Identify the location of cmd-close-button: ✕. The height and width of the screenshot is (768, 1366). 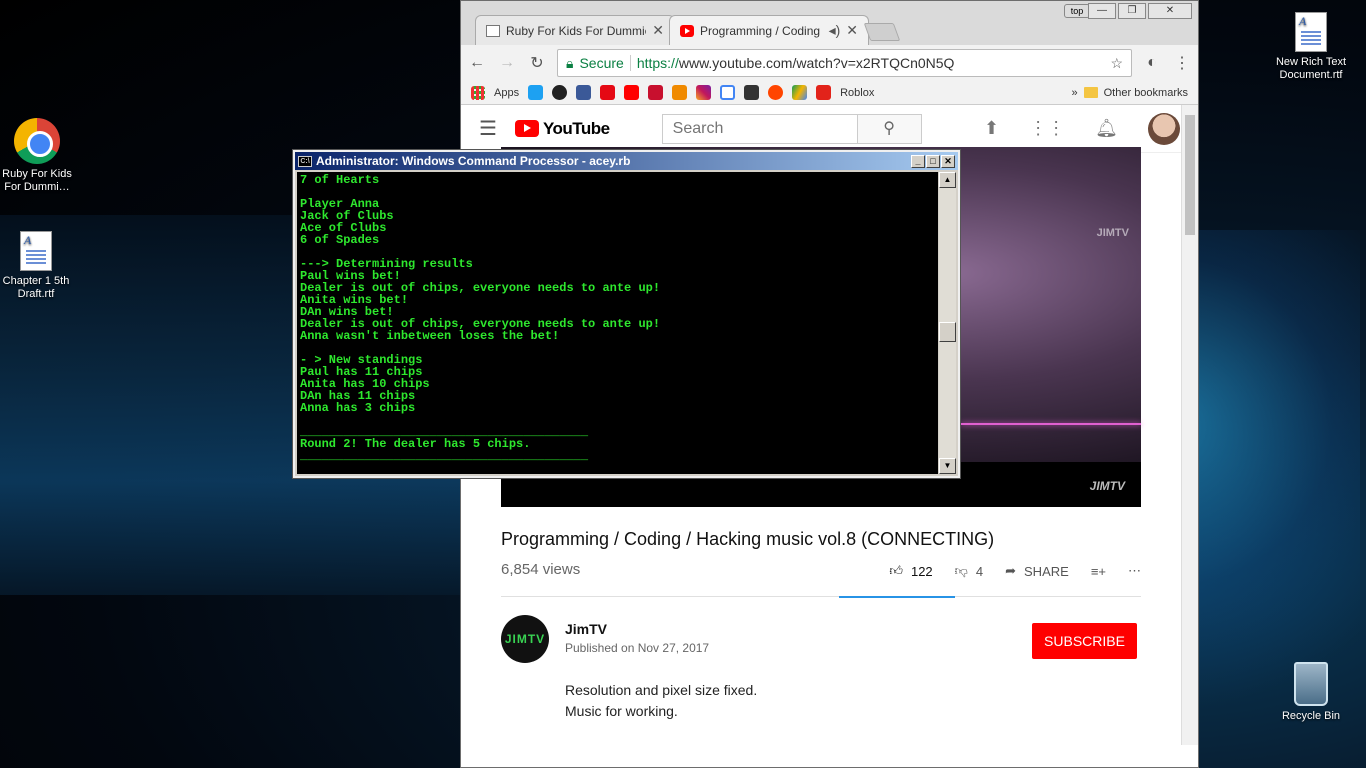
(948, 161).